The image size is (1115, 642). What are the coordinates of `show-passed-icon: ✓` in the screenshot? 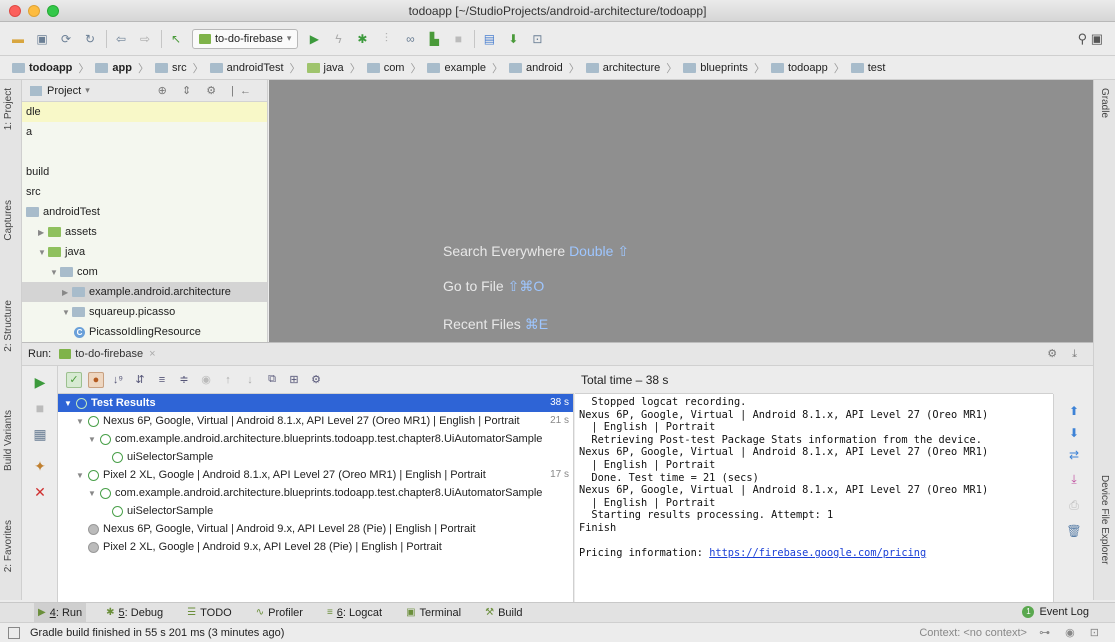 It's located at (74, 379).